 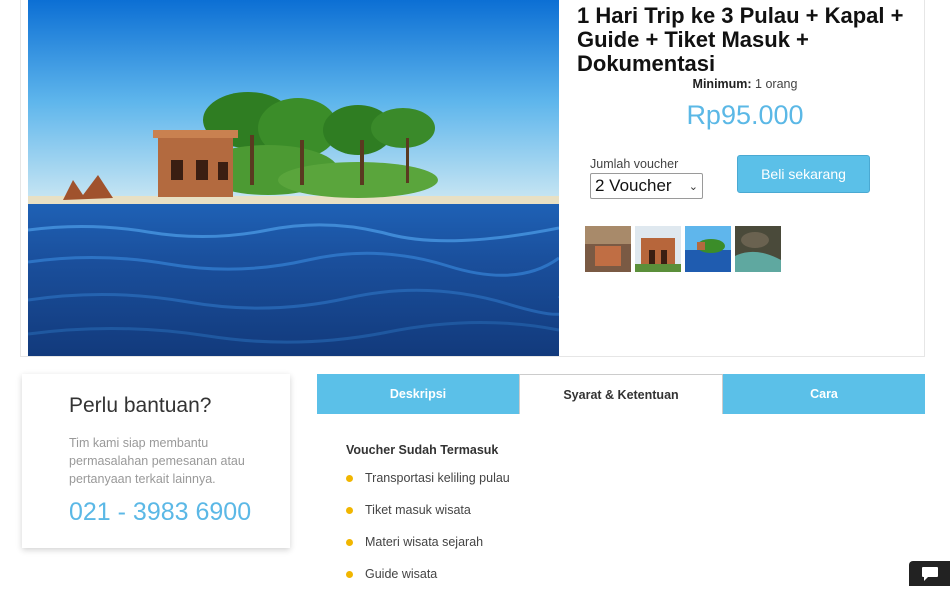 What do you see at coordinates (626, 487) in the screenshot?
I see `list-item: Transportasi keliling pulau` at bounding box center [626, 487].